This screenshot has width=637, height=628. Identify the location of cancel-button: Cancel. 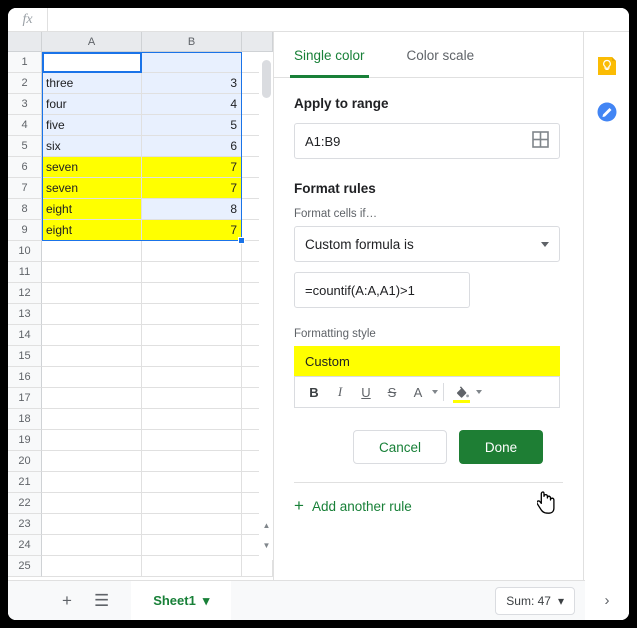
(400, 447).